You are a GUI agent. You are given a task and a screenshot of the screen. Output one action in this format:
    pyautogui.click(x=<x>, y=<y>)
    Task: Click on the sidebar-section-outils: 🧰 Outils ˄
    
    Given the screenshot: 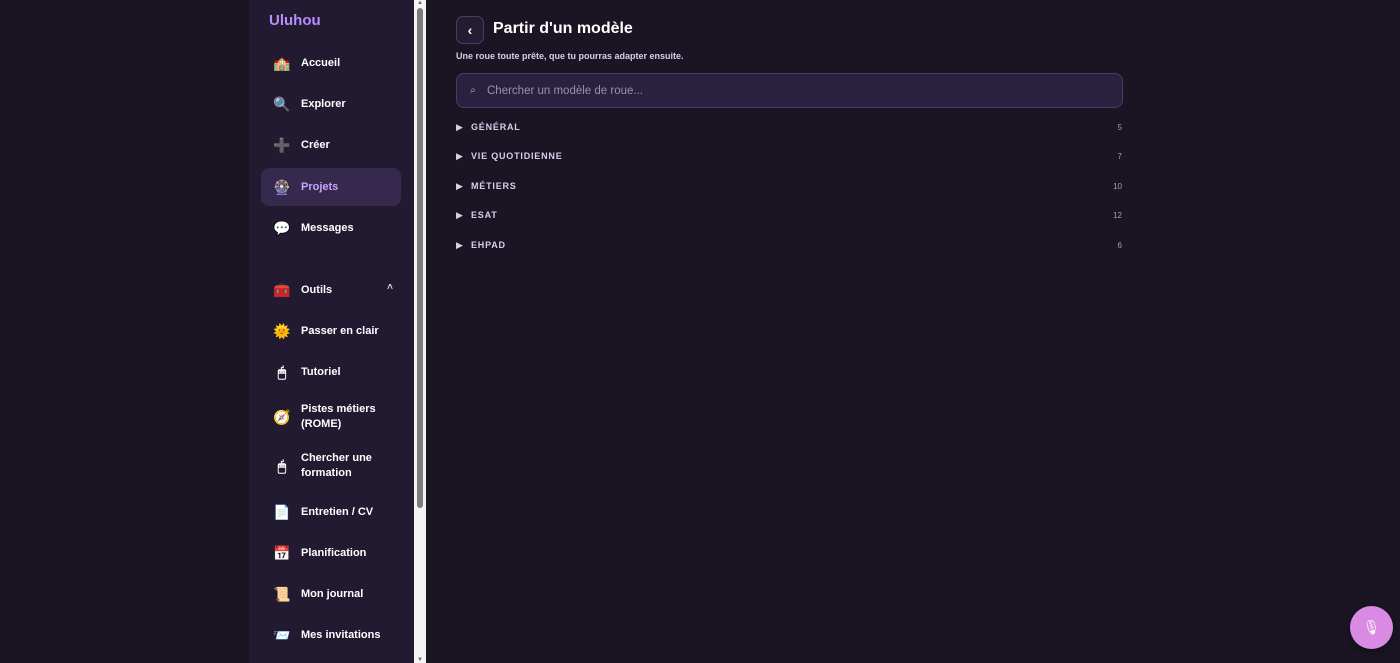 What is the action you would take?
    pyautogui.click(x=331, y=290)
    